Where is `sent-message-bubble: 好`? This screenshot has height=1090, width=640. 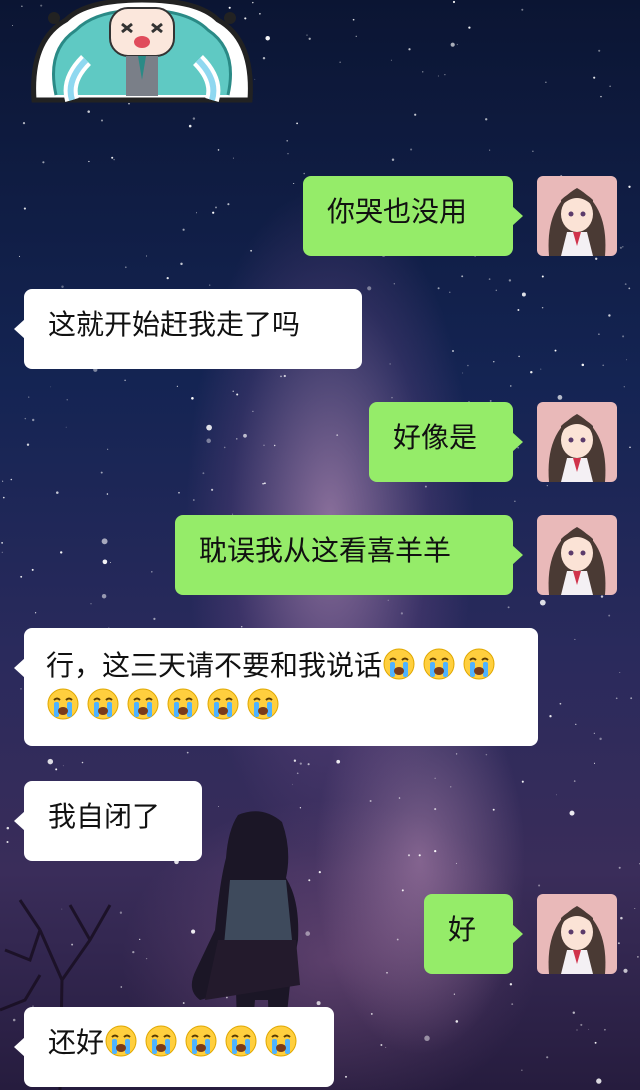 sent-message-bubble: 好 is located at coordinates (473, 934).